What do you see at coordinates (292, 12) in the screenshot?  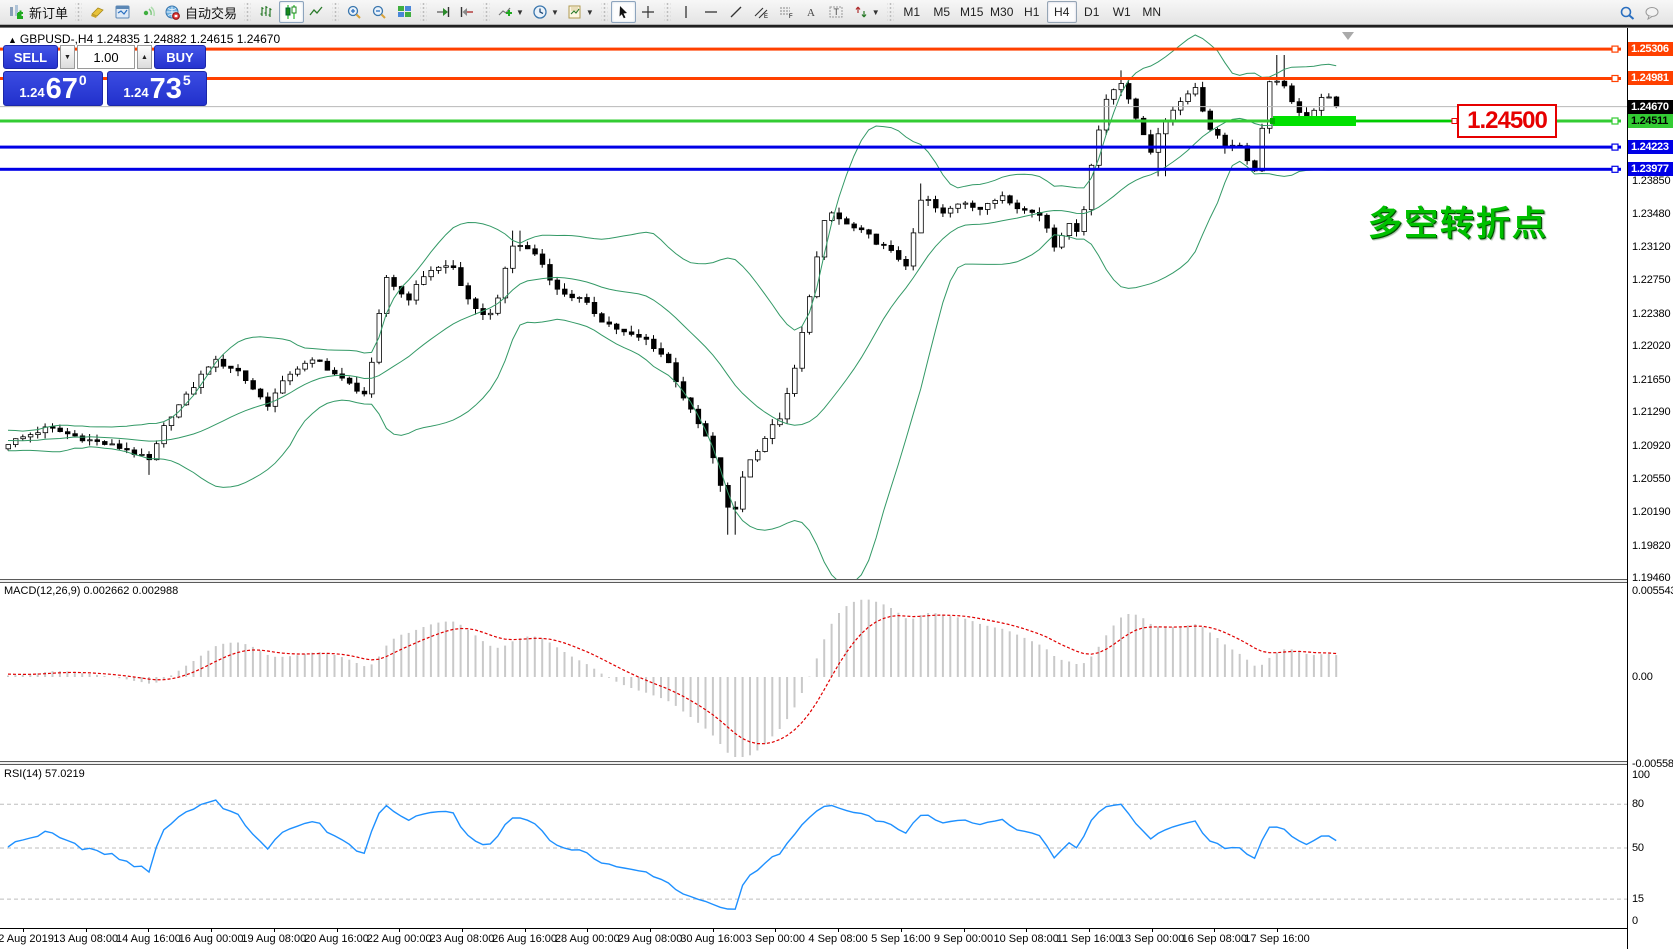 I see `candlestick-chart-button` at bounding box center [292, 12].